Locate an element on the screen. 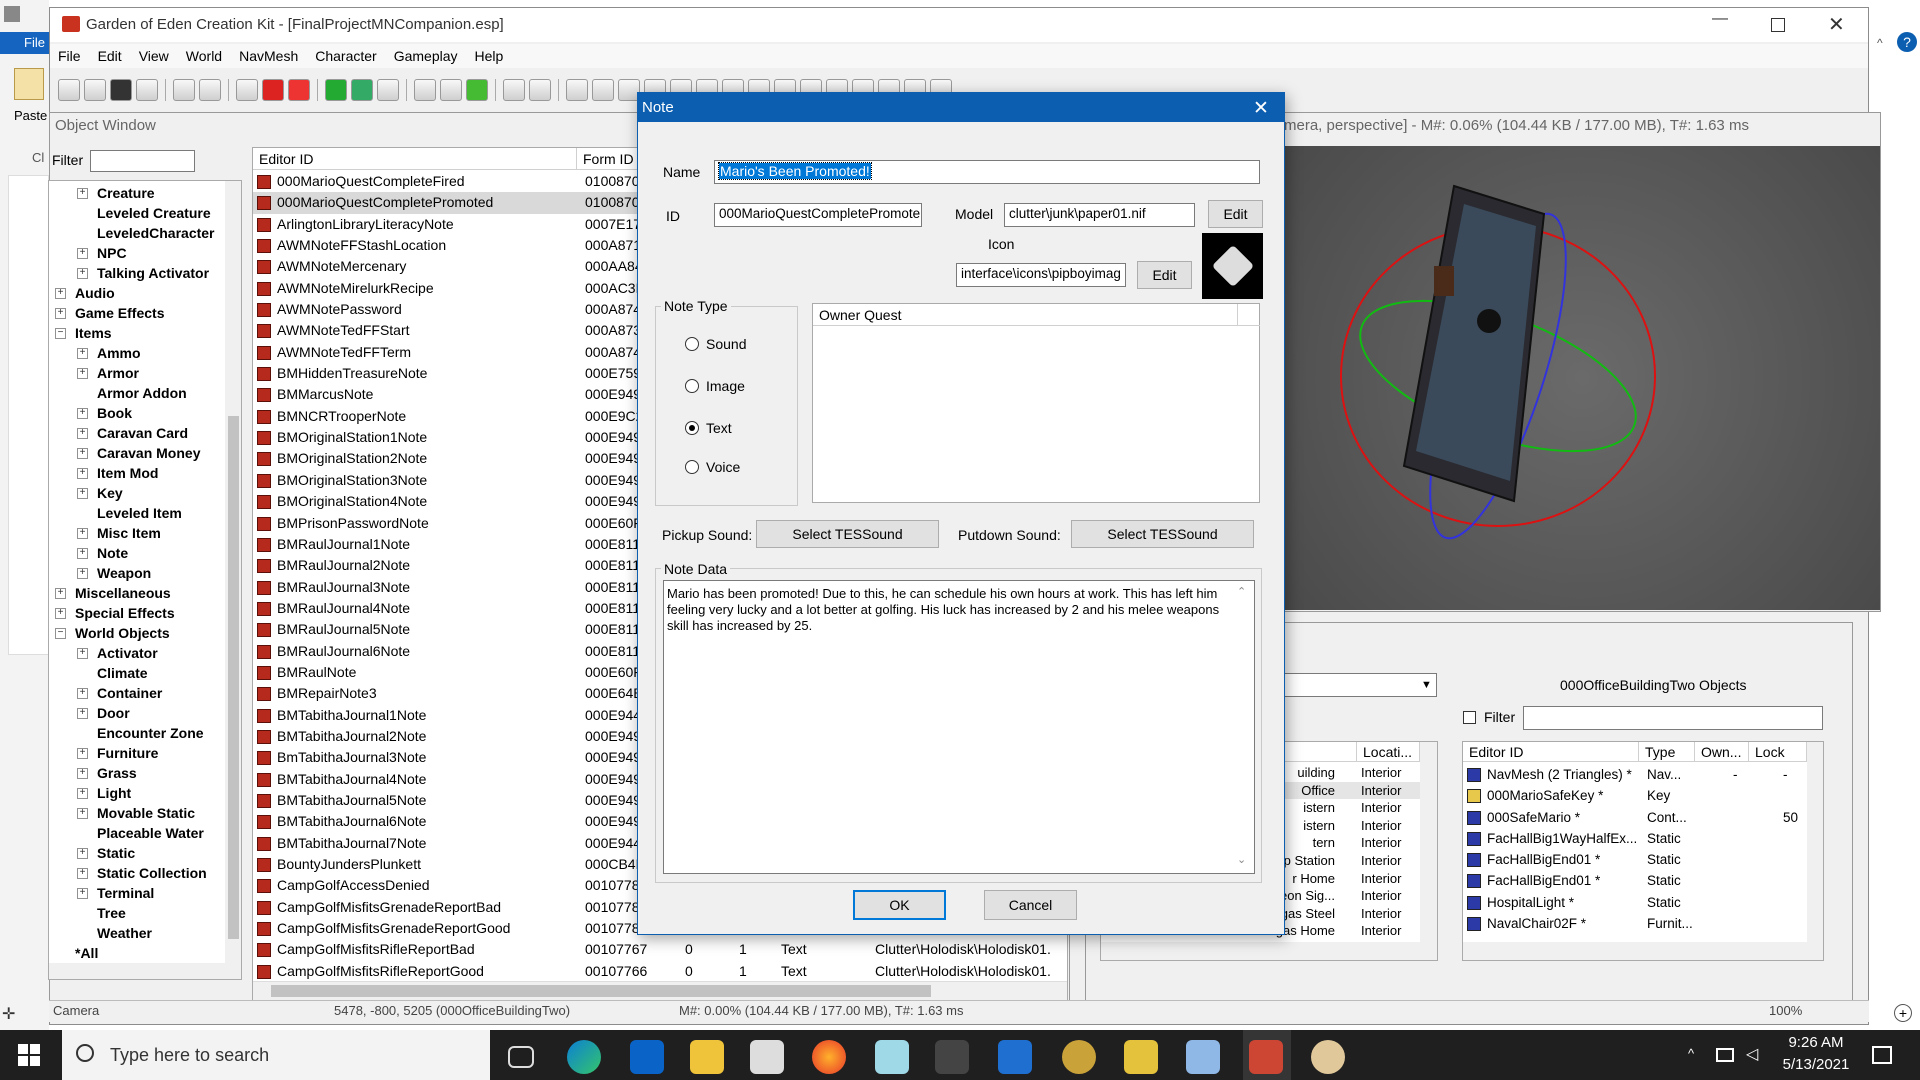 The height and width of the screenshot is (1080, 1920). navmesh-tool-icon is located at coordinates (603, 90).